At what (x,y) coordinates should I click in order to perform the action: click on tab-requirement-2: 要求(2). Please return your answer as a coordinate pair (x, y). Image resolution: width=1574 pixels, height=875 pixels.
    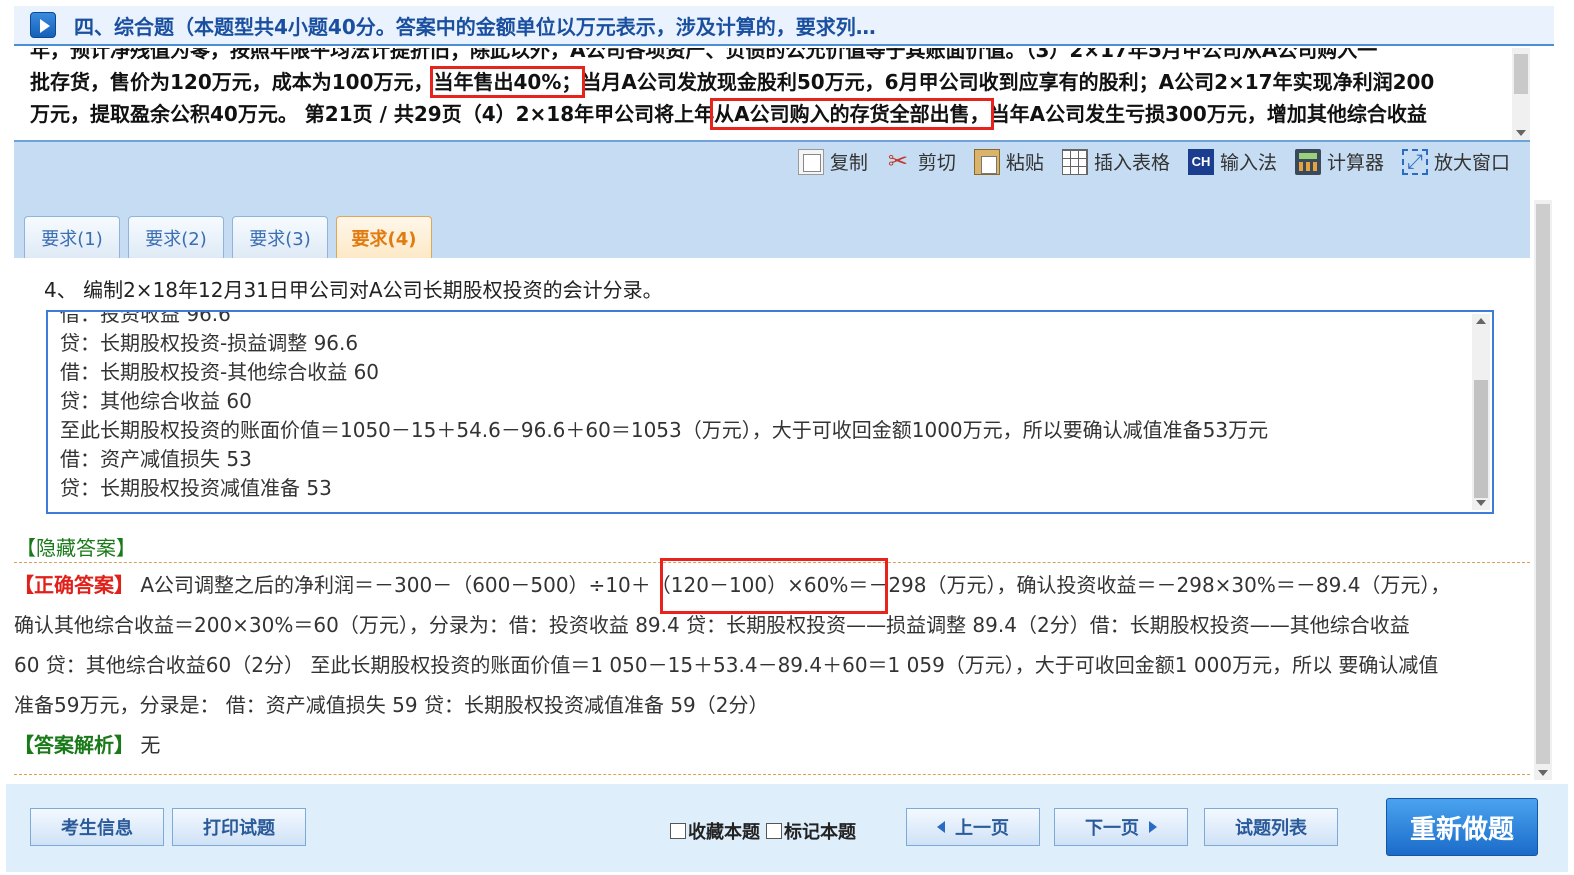
    Looking at the image, I should click on (176, 237).